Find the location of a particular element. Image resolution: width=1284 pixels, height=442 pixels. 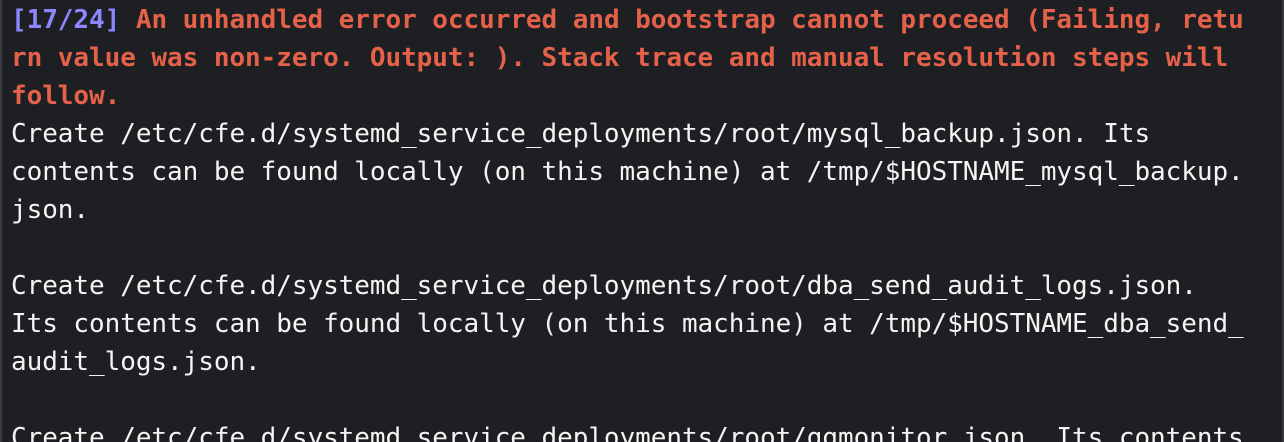

error-line-3: follow. is located at coordinates (66, 96).